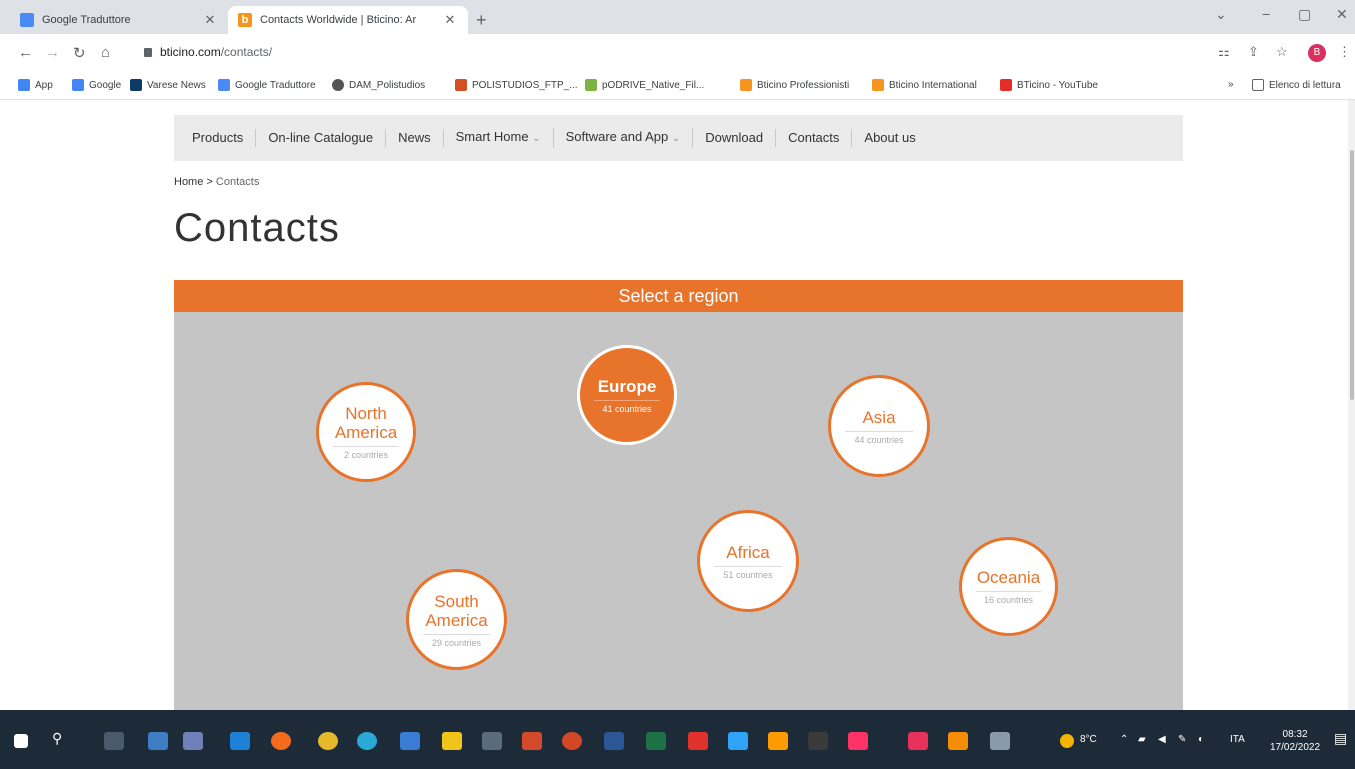 This screenshot has width=1355, height=769. Describe the element at coordinates (218, 138) in the screenshot. I see `nav-products: Products` at that location.